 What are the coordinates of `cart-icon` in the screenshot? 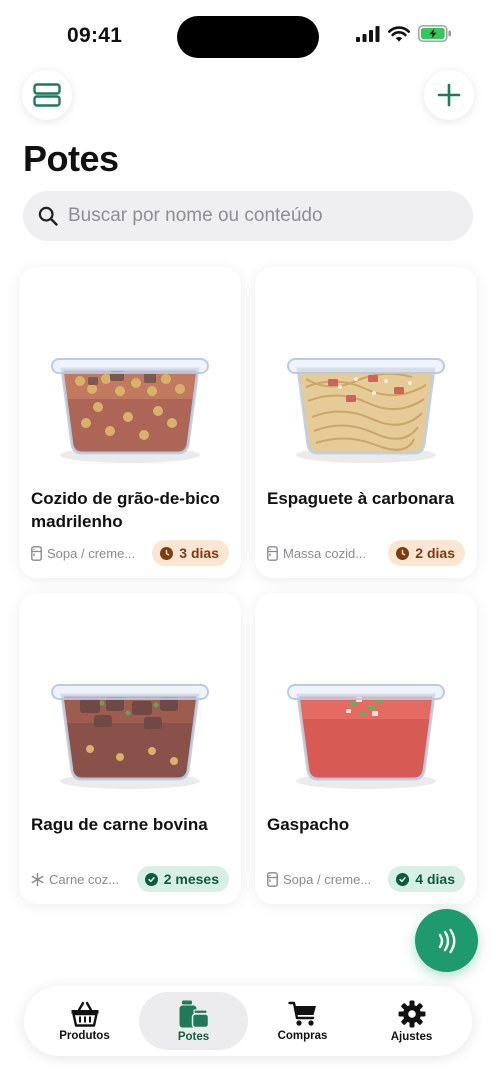 It's located at (301, 1013).